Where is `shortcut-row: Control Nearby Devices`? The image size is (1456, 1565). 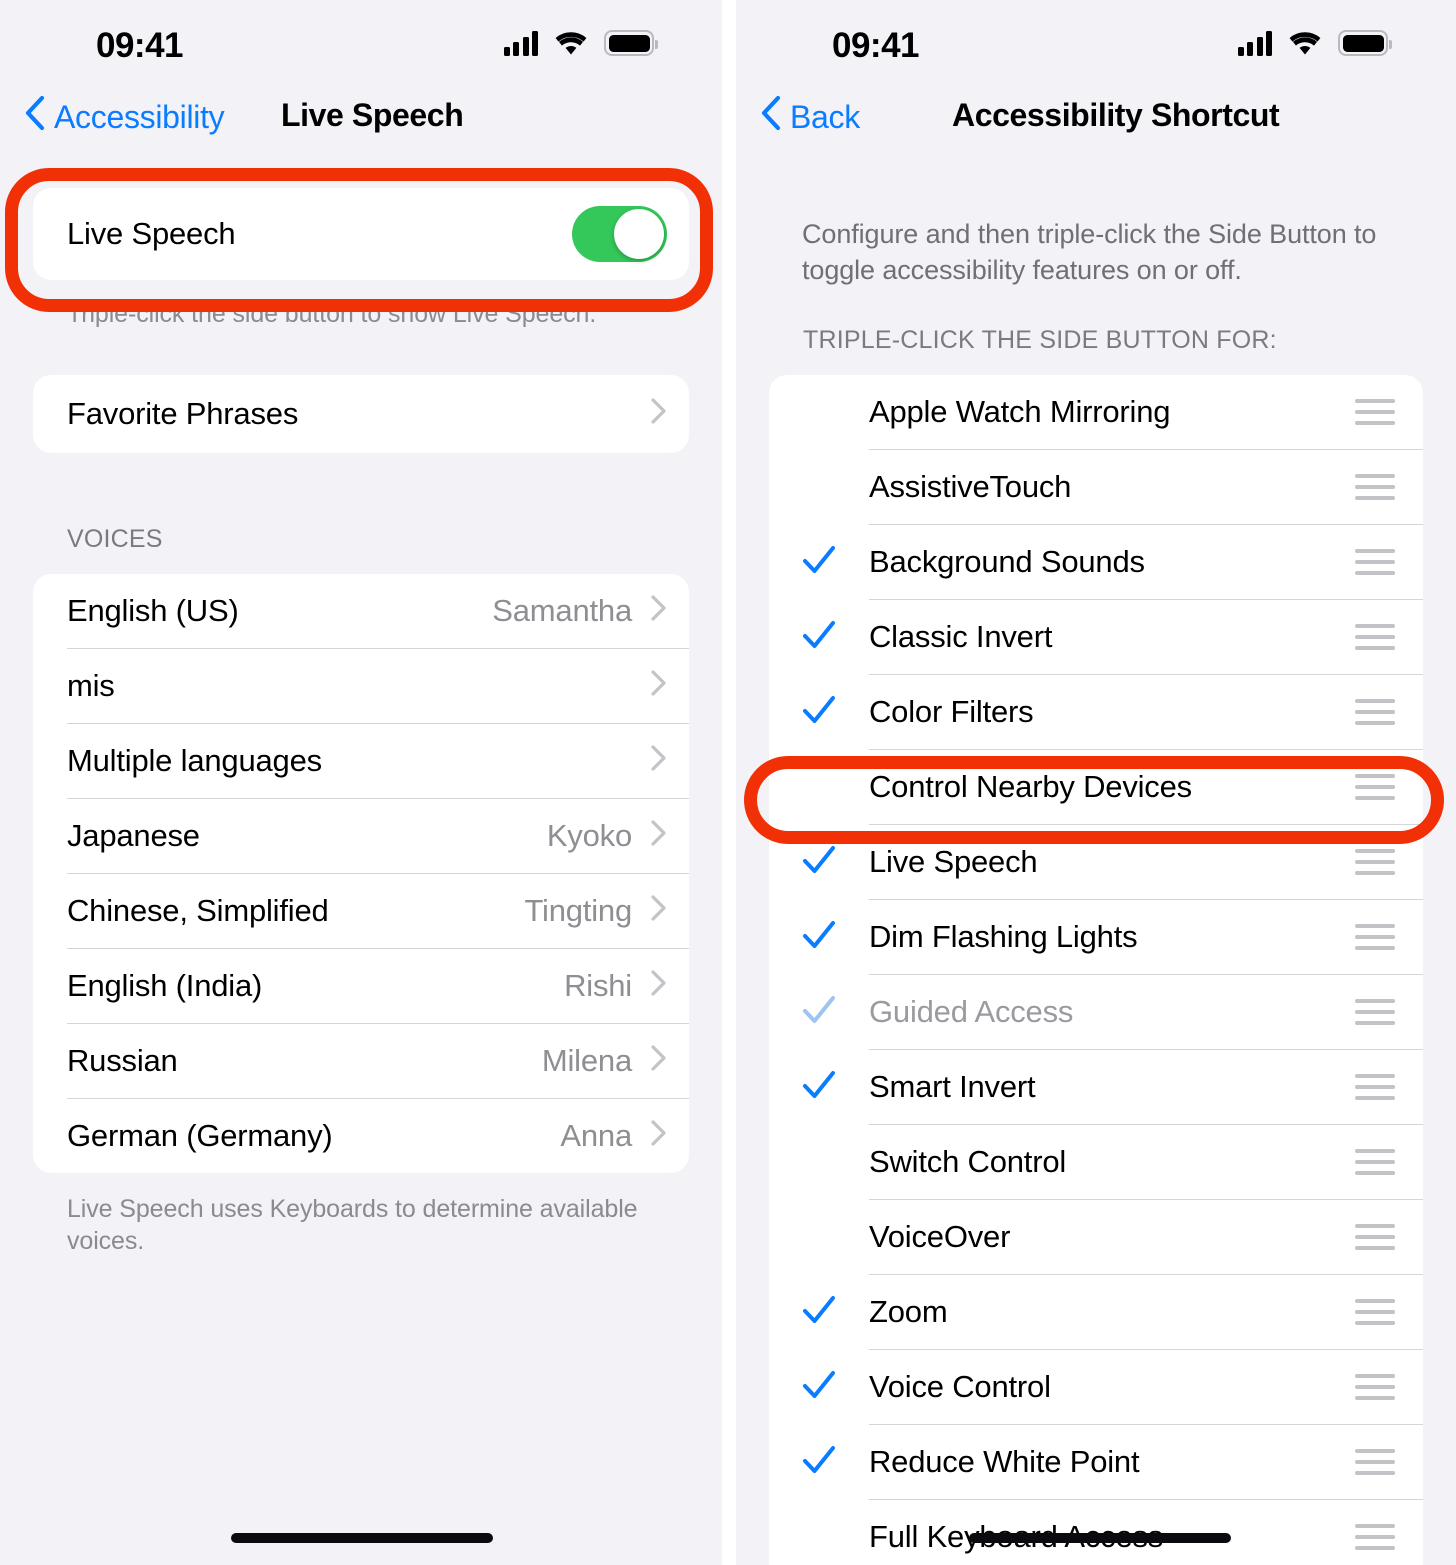
shortcut-row: Control Nearby Devices is located at coordinates (1096, 787).